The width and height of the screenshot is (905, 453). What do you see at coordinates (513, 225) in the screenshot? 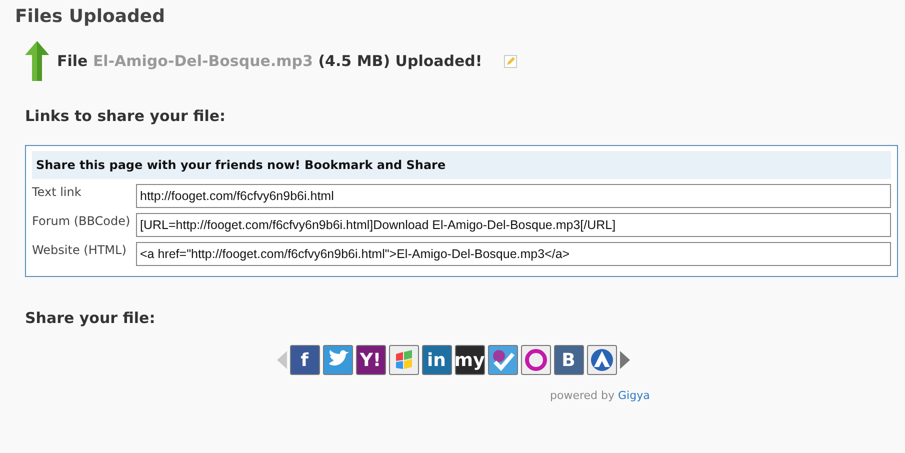
I see `link-field: [URL=http://fooget.com/f6cfvy6n9b6i.html]Download El-Amigo-Del-Bosque.mp3[/URL]` at bounding box center [513, 225].